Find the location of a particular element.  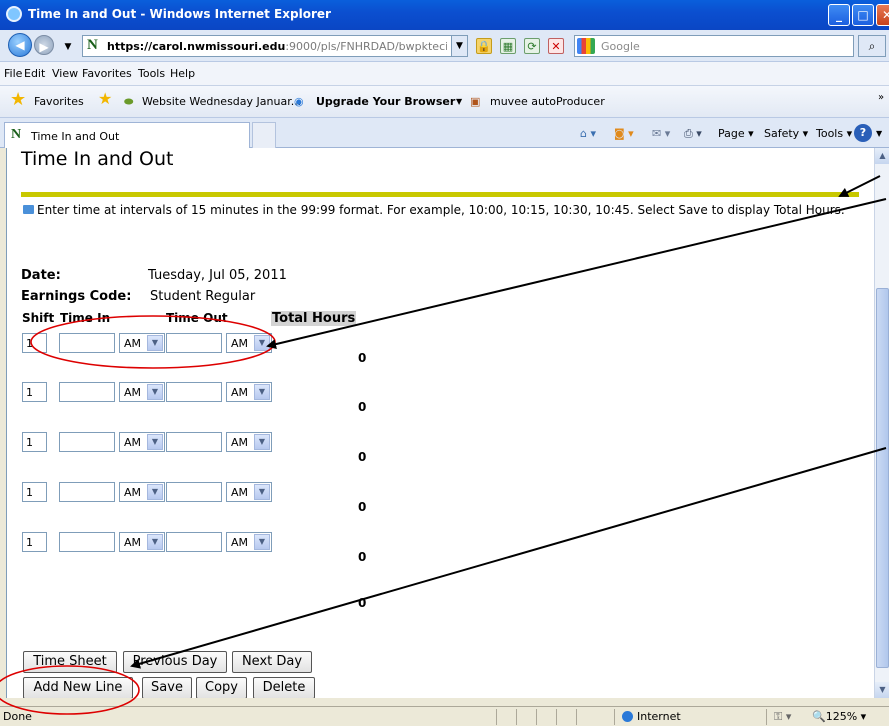

scroll-up-icon: ▲ is located at coordinates (882, 156).